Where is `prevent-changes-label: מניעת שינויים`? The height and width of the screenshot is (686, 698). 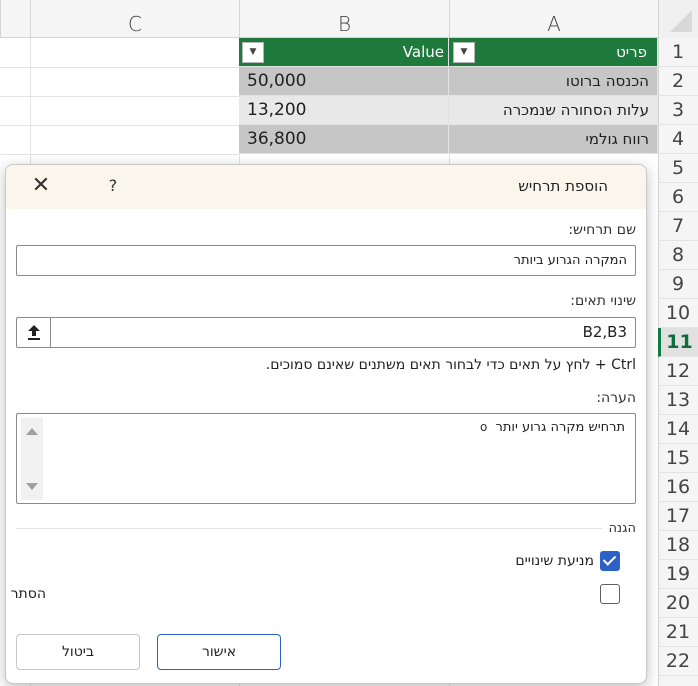 prevent-changes-label: מניעת שינויים is located at coordinates (554, 561).